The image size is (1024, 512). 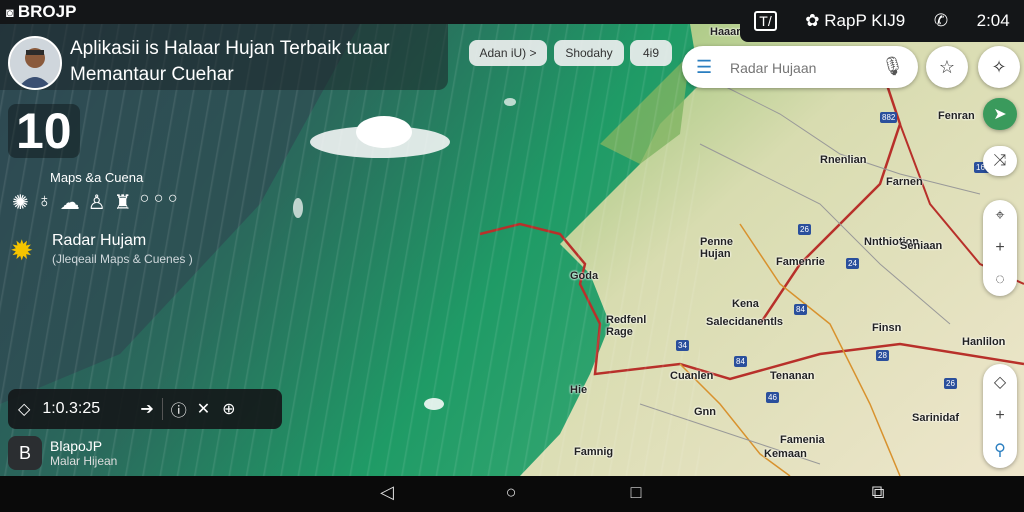 I want to click on close-icon: ✕, so click(x=203, y=409).